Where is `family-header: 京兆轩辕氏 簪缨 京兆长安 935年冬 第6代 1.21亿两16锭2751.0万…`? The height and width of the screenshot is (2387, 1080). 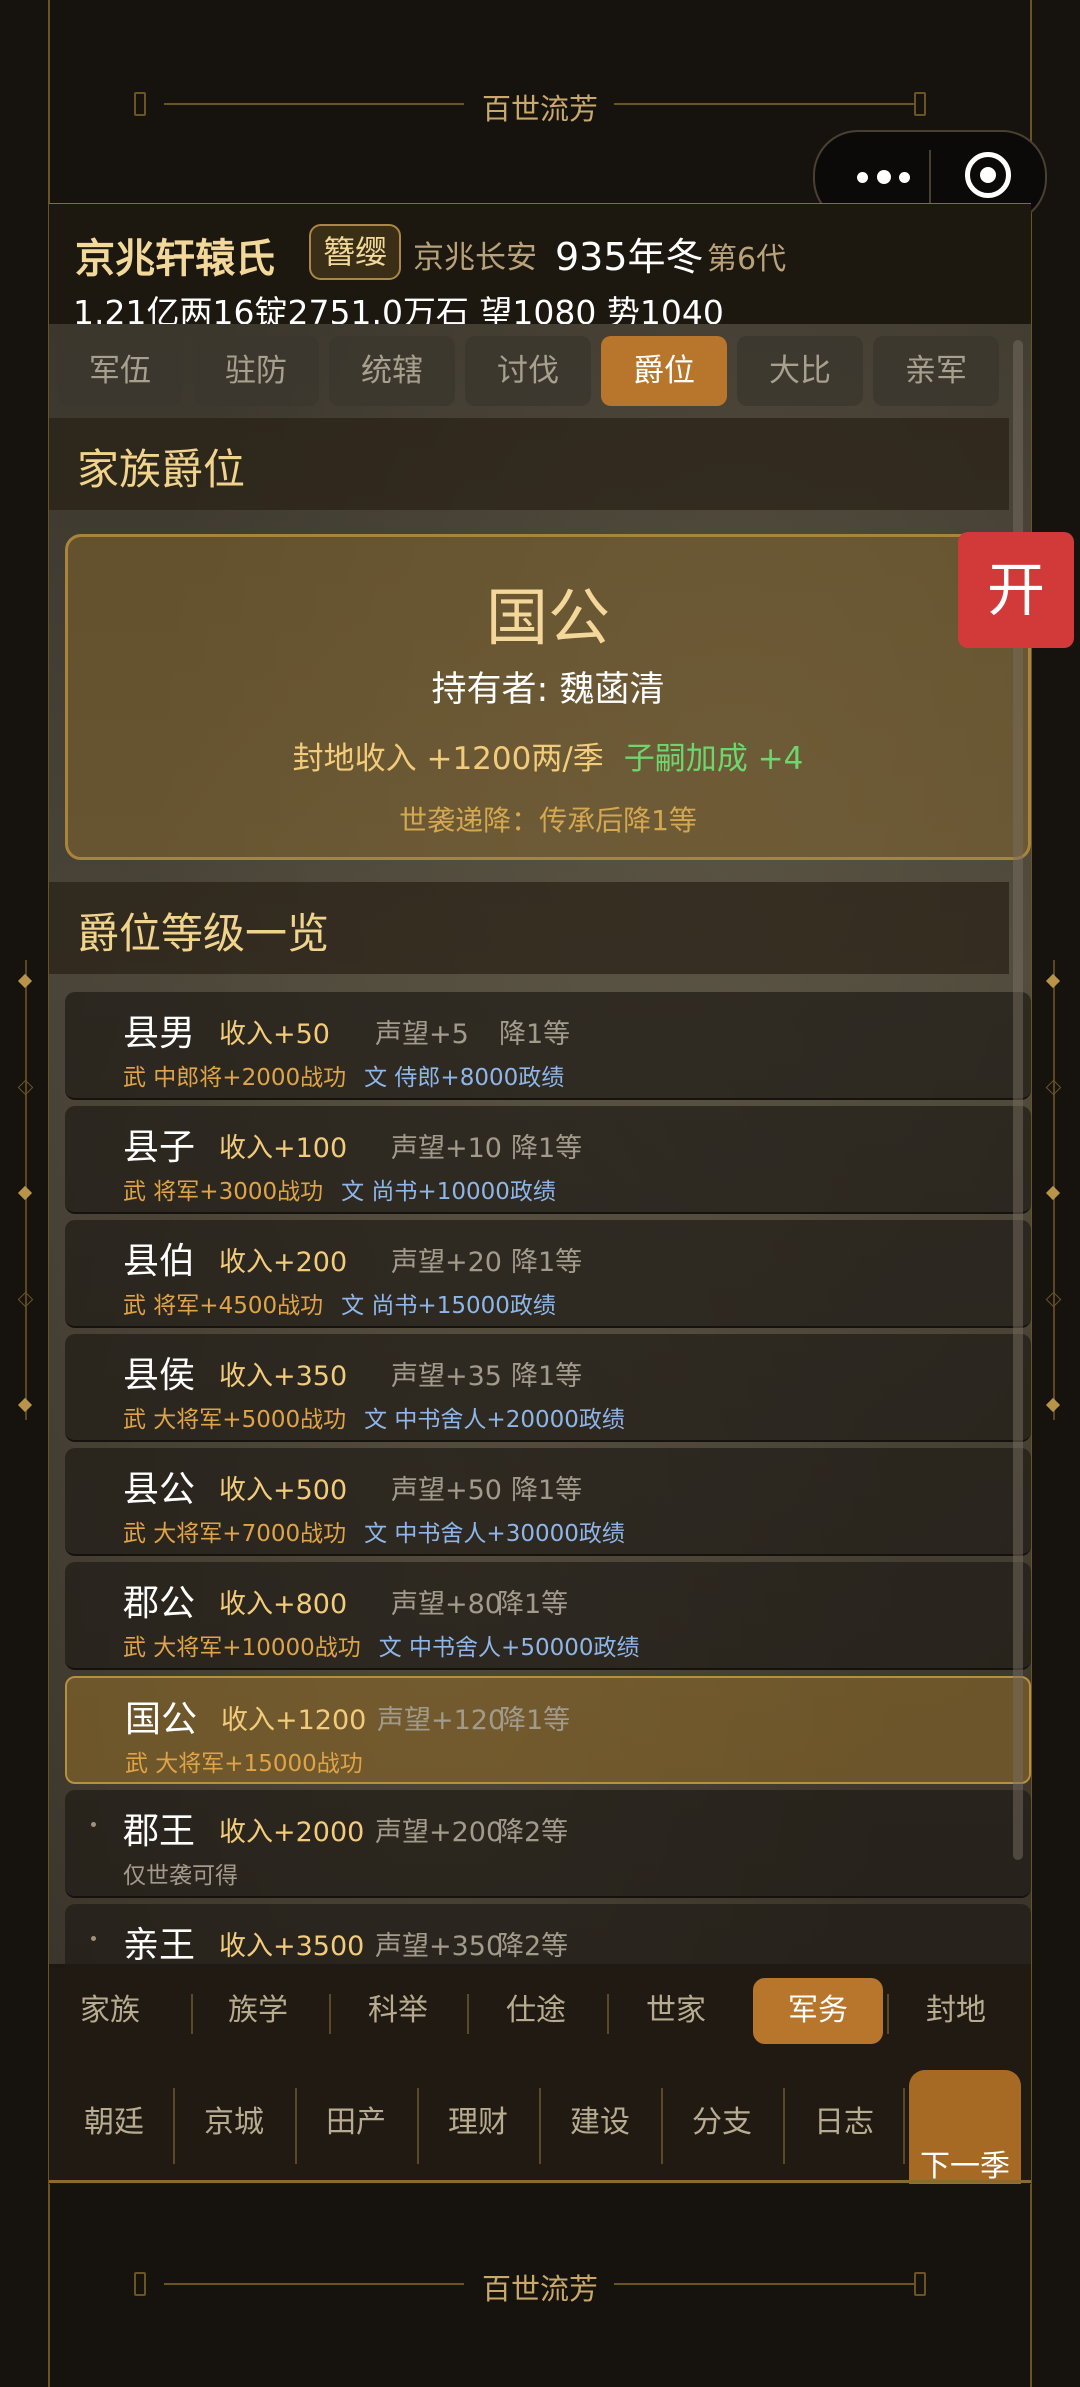 family-header: 京兆轩辕氏 簪缨 京兆长安 935年冬 第6代 1.21亿两16锭2751.0万… is located at coordinates (540, 268).